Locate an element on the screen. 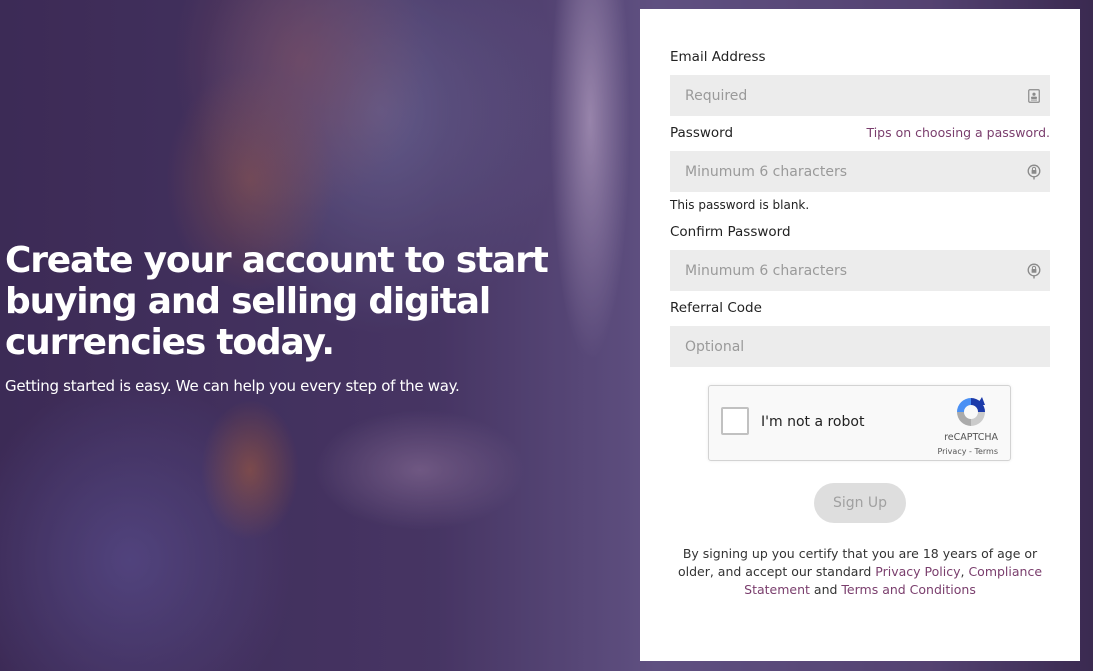 Image resolution: width=1093 pixels, height=671 pixels. password-label-row: Password Tips on choosing a password. is located at coordinates (860, 138).